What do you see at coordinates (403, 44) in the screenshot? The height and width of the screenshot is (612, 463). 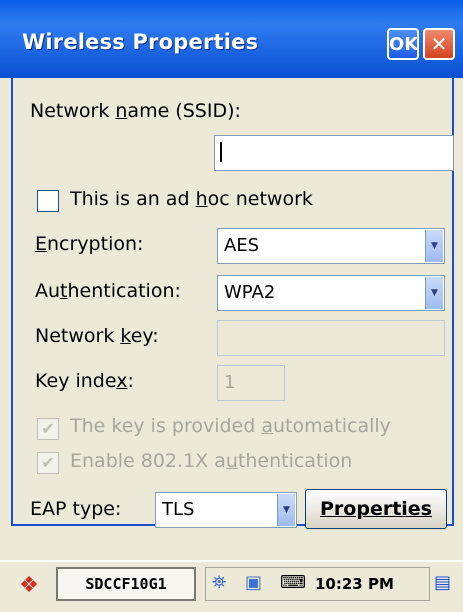 I see `ok-button: OK` at bounding box center [403, 44].